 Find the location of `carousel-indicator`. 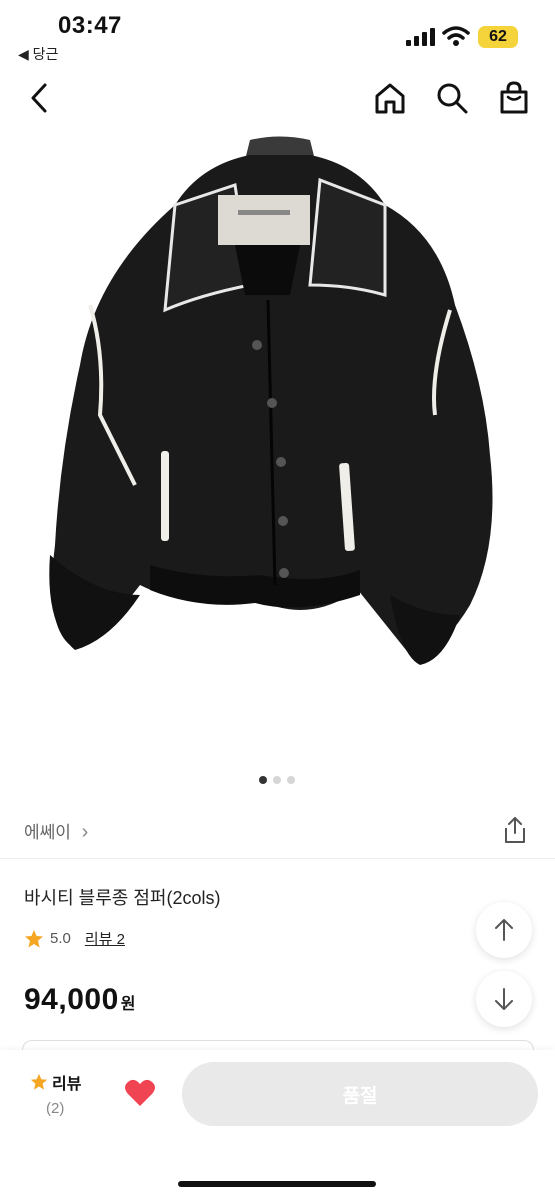

carousel-indicator is located at coordinates (277, 780).